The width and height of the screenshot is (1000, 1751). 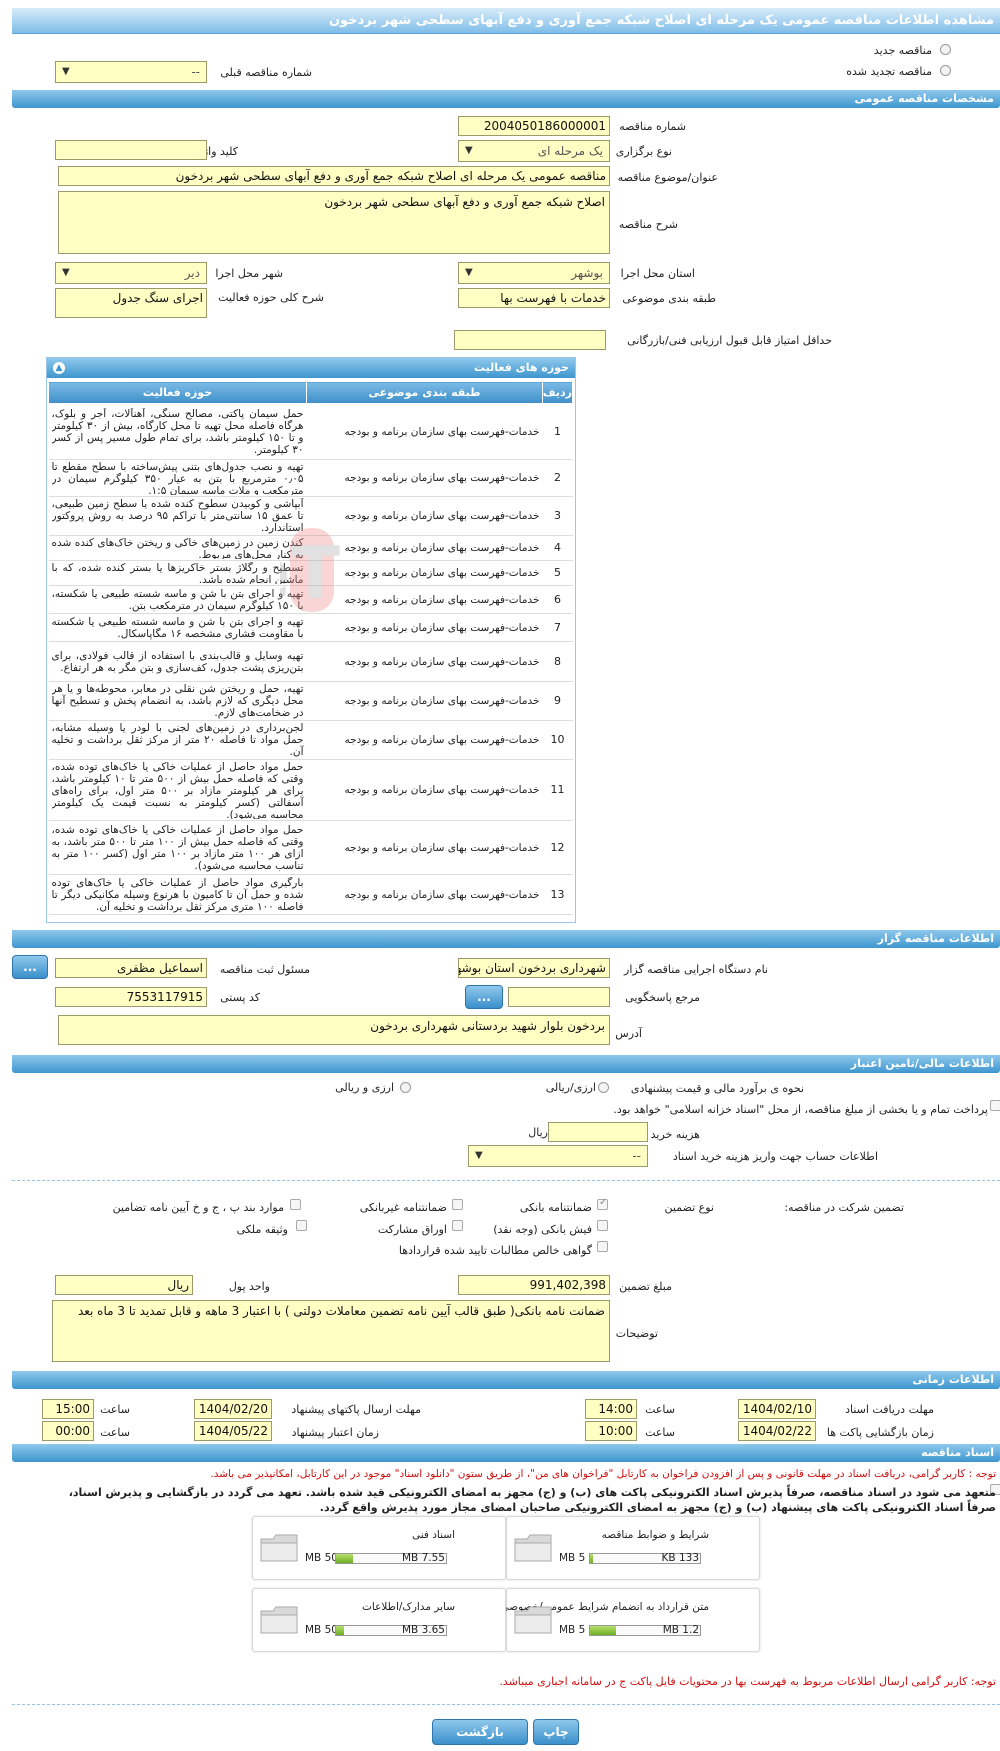 I want to click on clauses-checkbox, so click(x=295, y=1204).